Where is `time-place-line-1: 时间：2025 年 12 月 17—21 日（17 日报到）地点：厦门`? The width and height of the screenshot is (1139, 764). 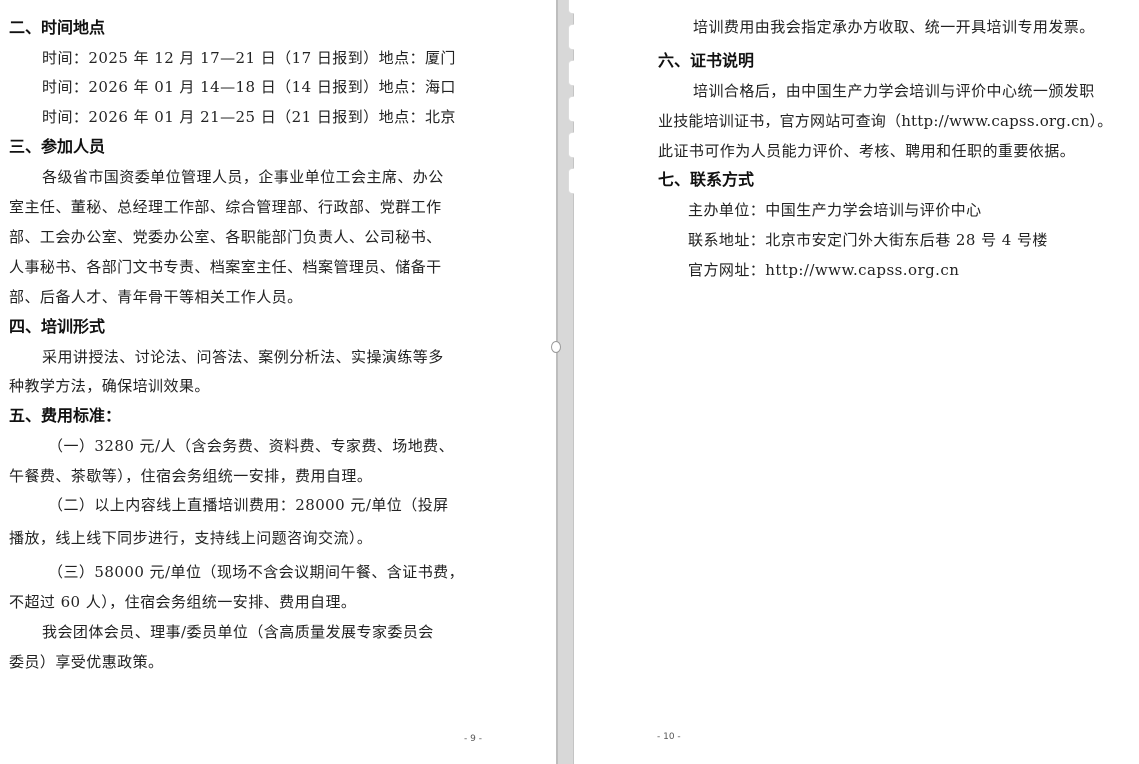
time-place-line-1: 时间：2025 年 12 月 17—21 日（17 日报到）地点：厦门 is located at coordinates (249, 58).